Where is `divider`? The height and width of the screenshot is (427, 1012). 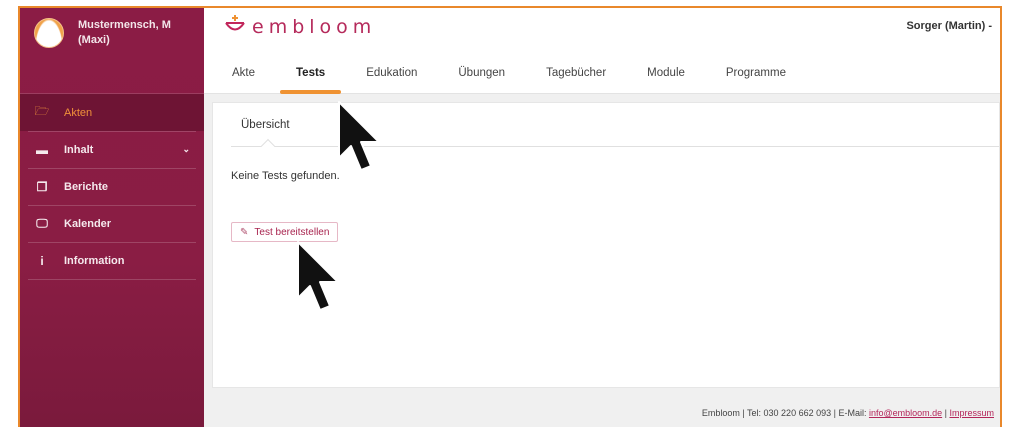 divider is located at coordinates (112, 279).